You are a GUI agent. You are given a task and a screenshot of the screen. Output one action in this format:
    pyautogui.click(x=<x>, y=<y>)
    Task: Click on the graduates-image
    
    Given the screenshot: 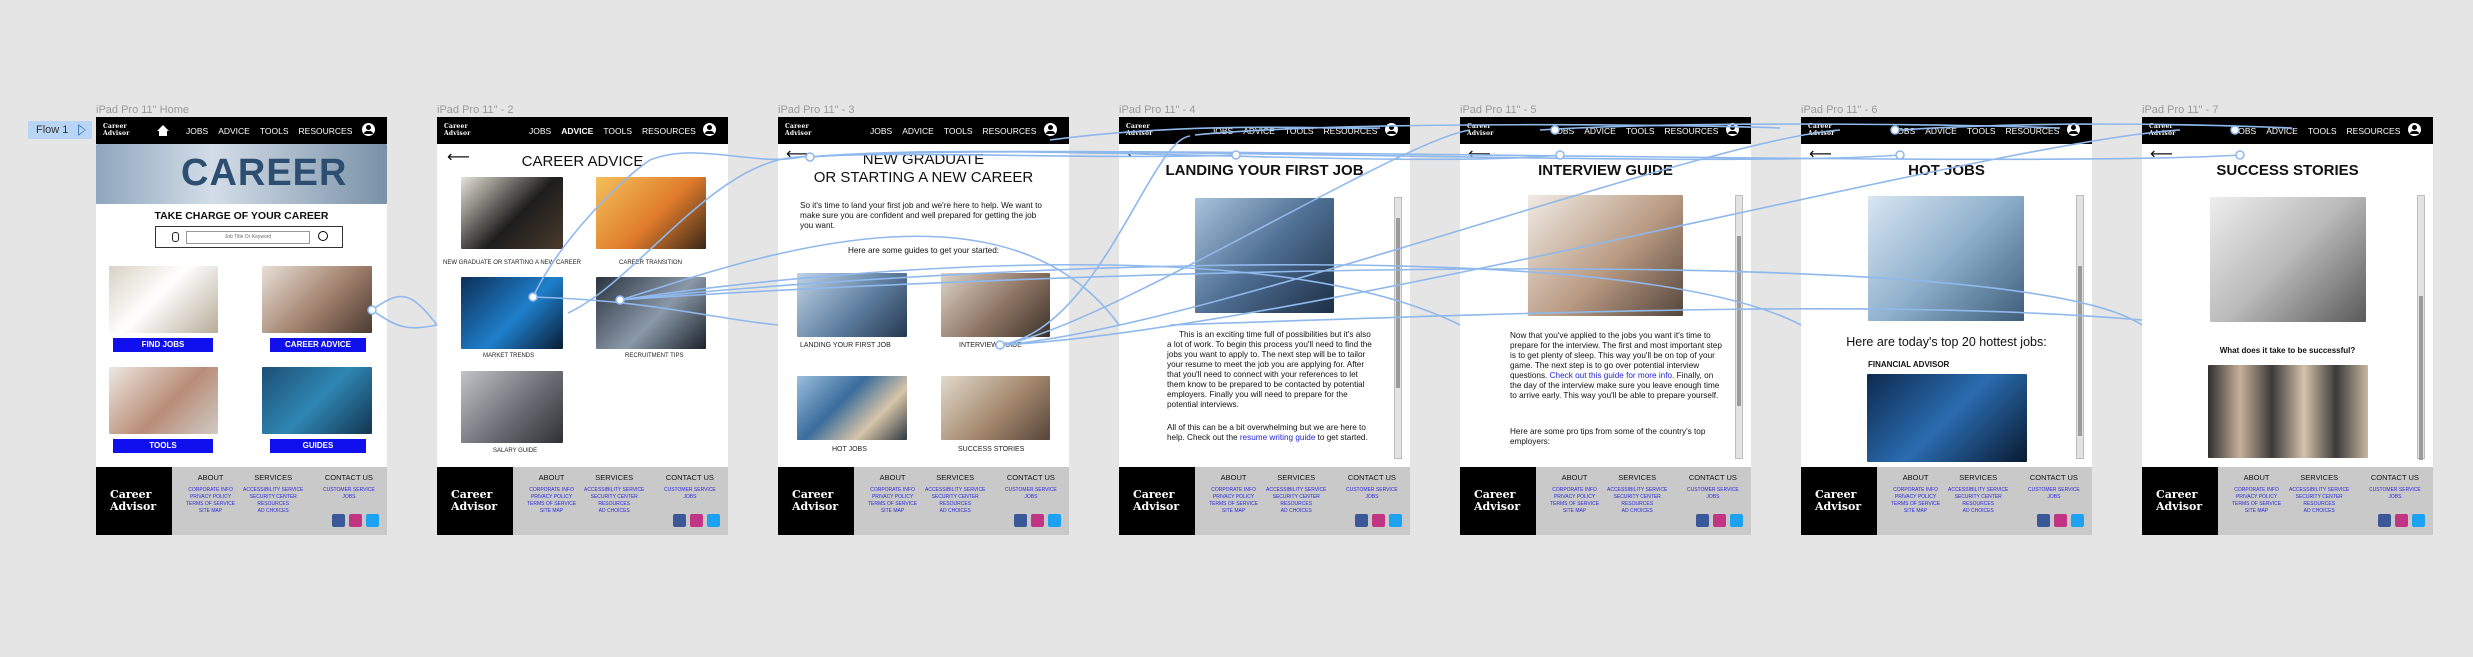 What is the action you would take?
    pyautogui.click(x=512, y=213)
    